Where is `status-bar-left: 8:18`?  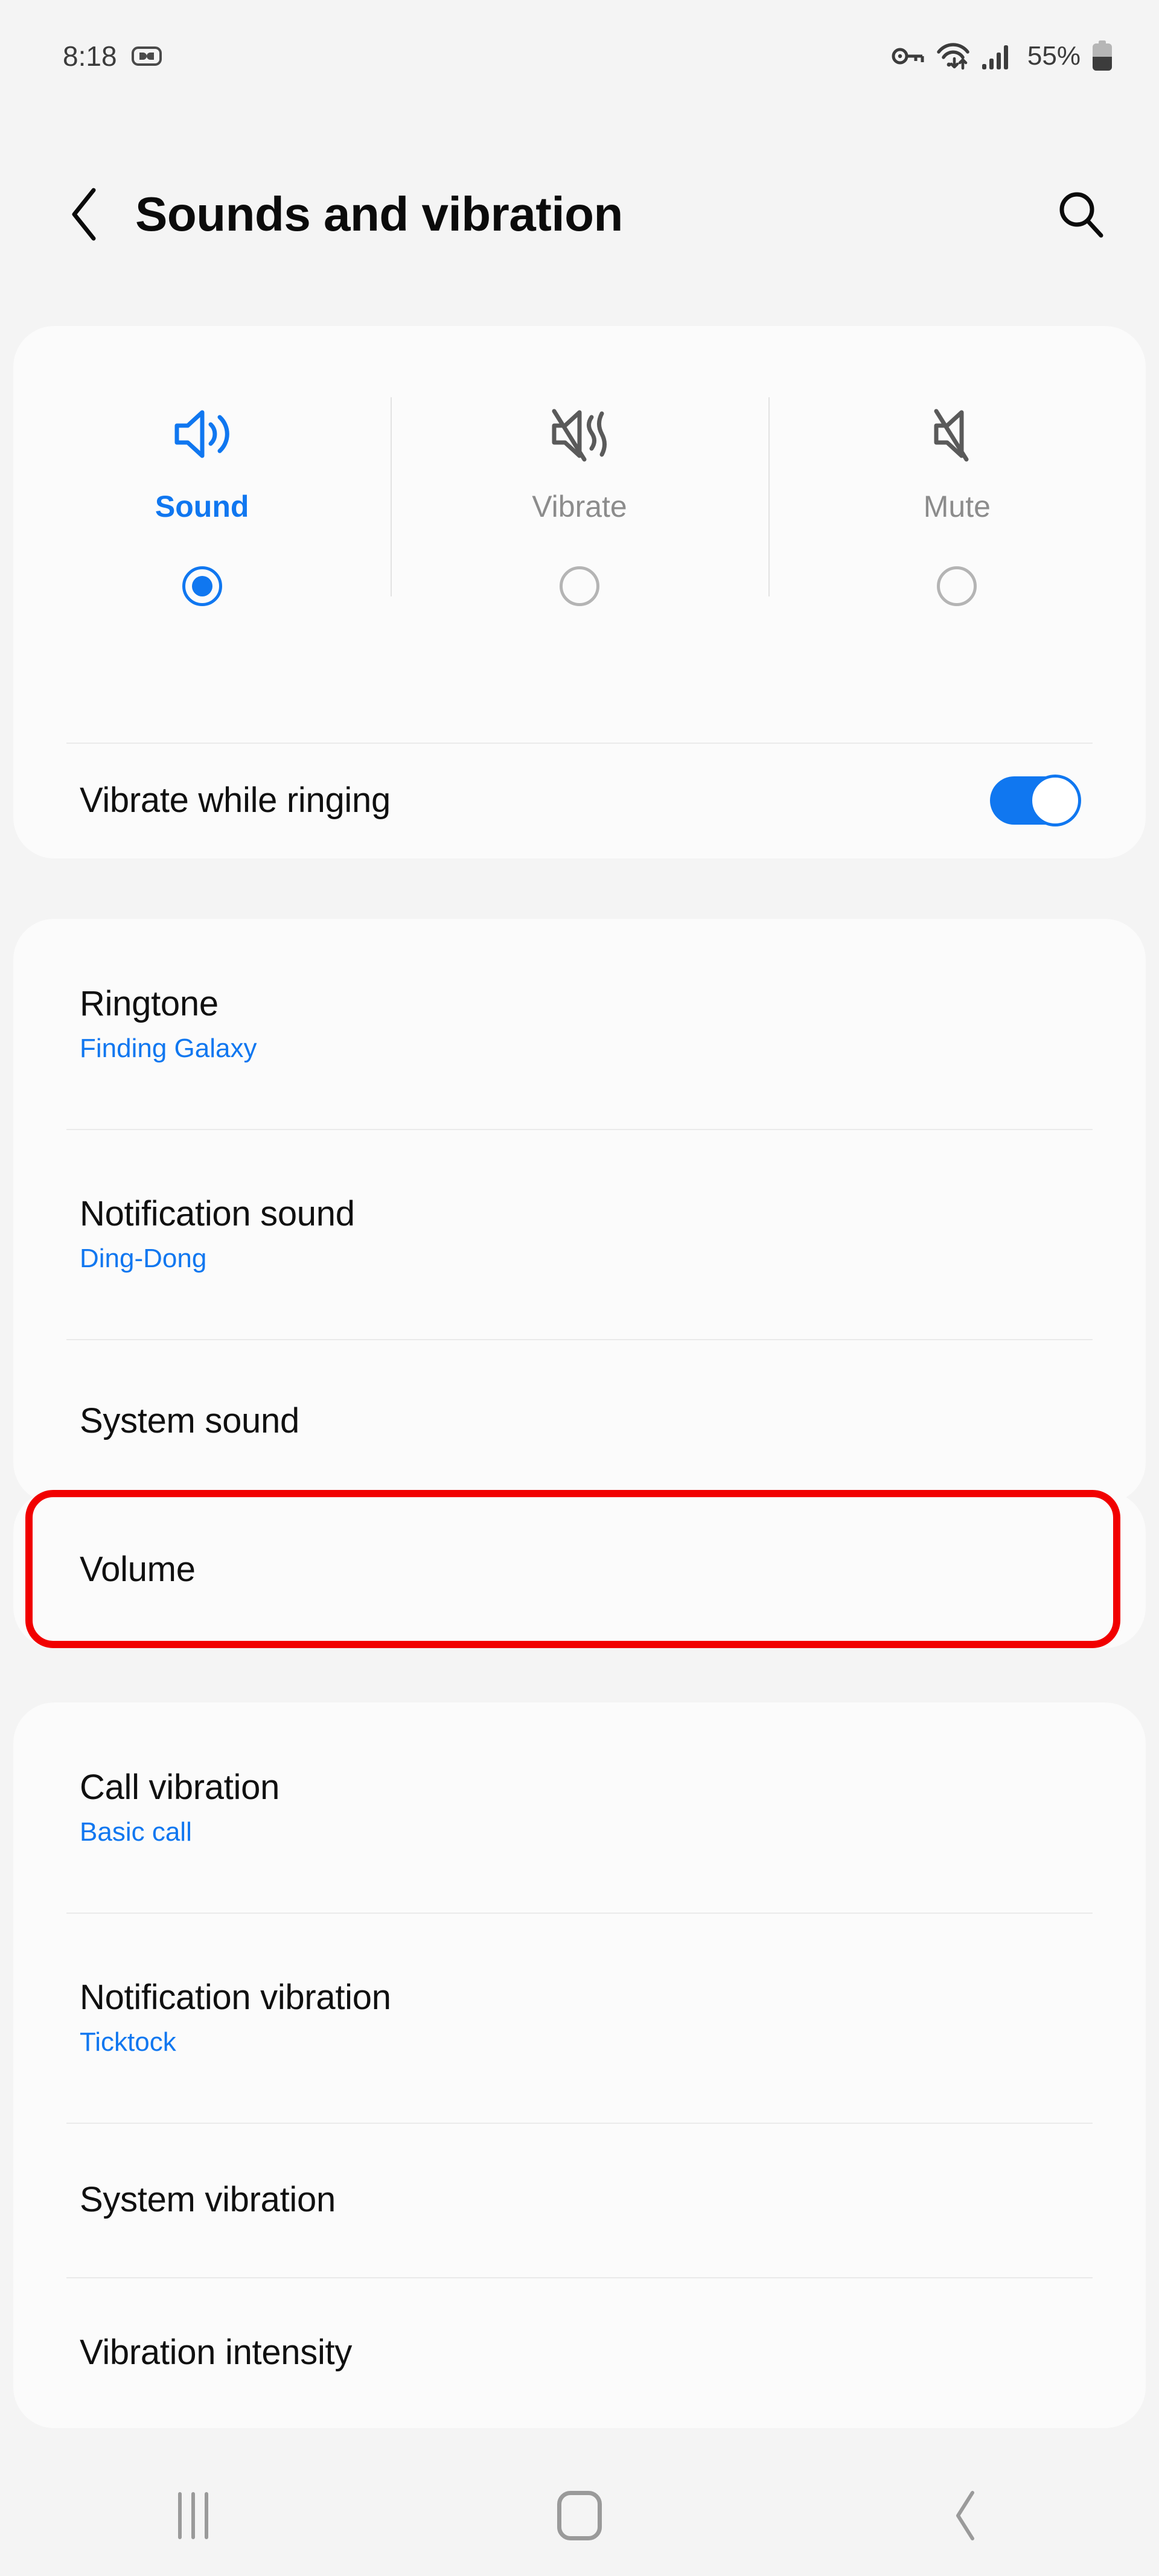
status-bar-left: 8:18 is located at coordinates (112, 56).